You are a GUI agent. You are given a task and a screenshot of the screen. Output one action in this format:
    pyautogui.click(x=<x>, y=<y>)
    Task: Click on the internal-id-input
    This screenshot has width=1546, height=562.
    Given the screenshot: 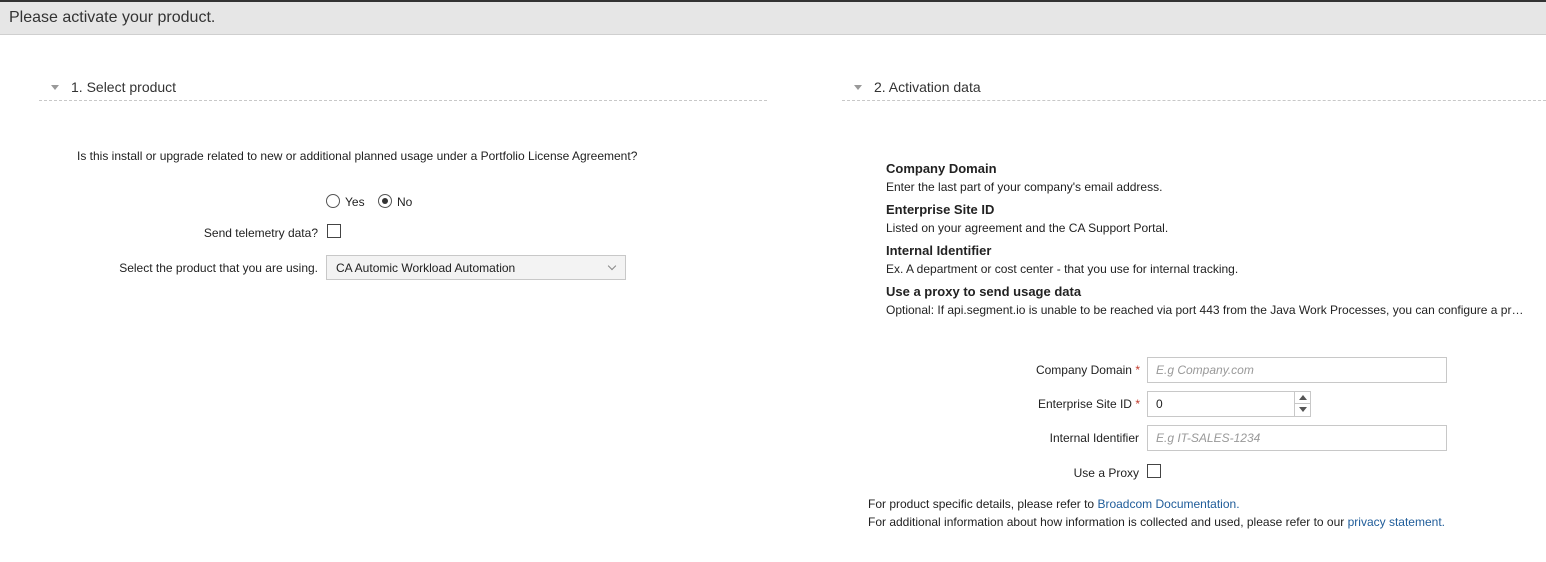 What is the action you would take?
    pyautogui.click(x=1297, y=438)
    